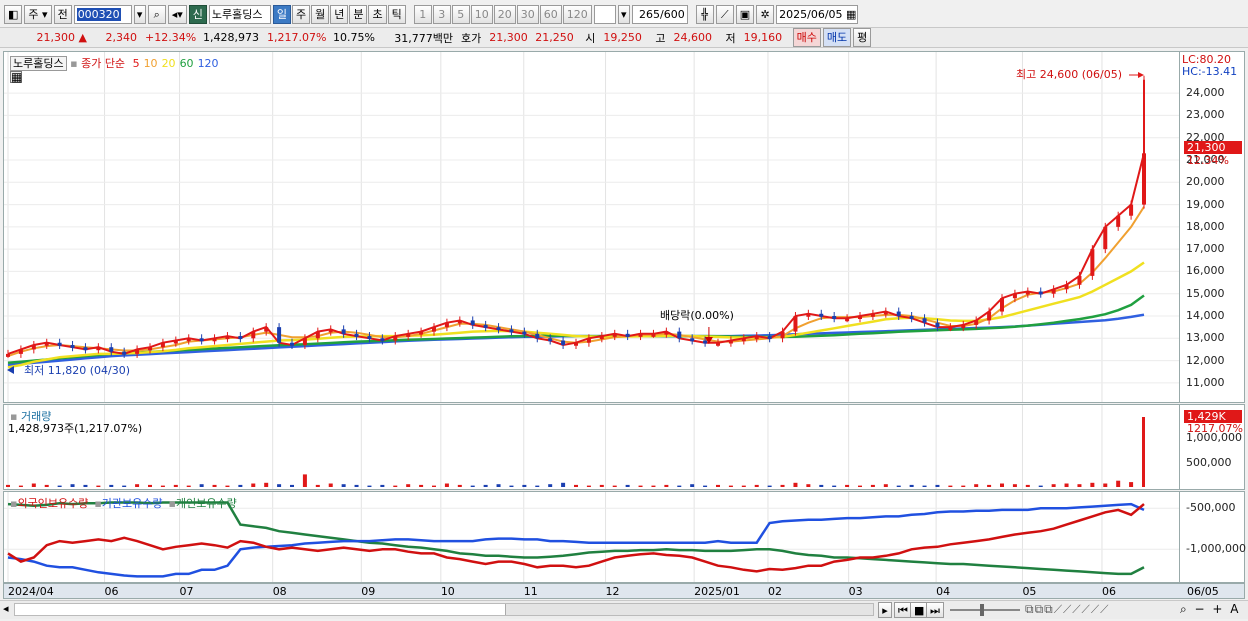 This screenshot has width=1248, height=621. Describe the element at coordinates (622, 37) in the screenshot. I see `open-price: 19,250` at that location.